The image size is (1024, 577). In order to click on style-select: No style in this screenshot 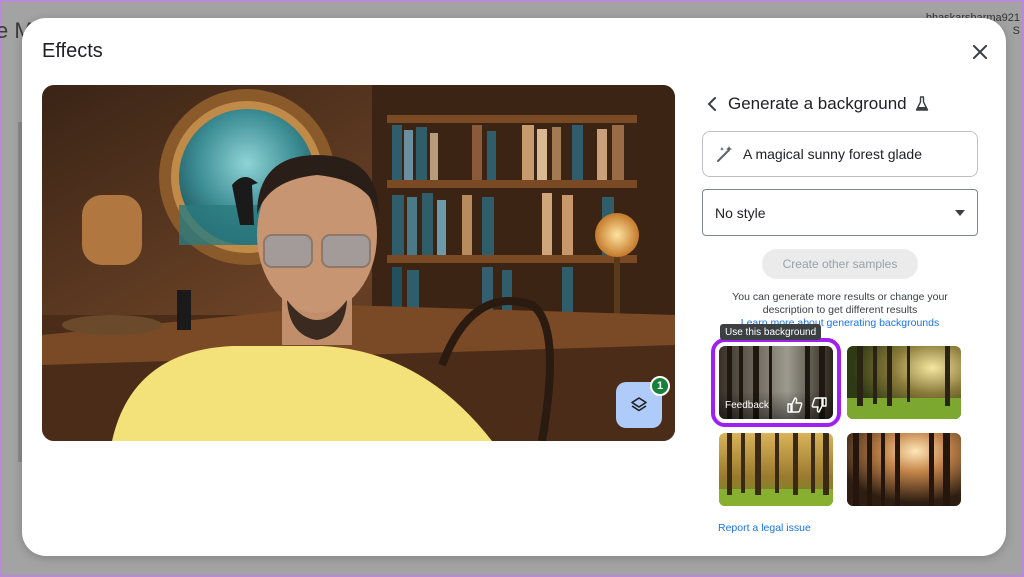, I will do `click(840, 212)`.